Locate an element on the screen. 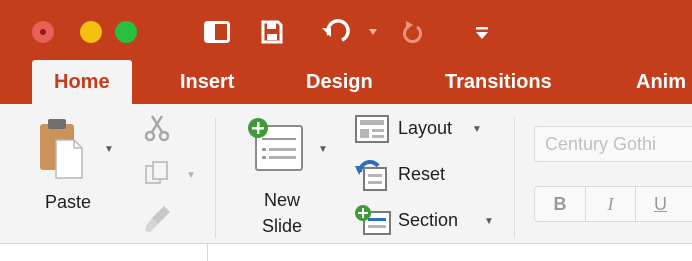  sidebar-toggle-button is located at coordinates (217, 32).